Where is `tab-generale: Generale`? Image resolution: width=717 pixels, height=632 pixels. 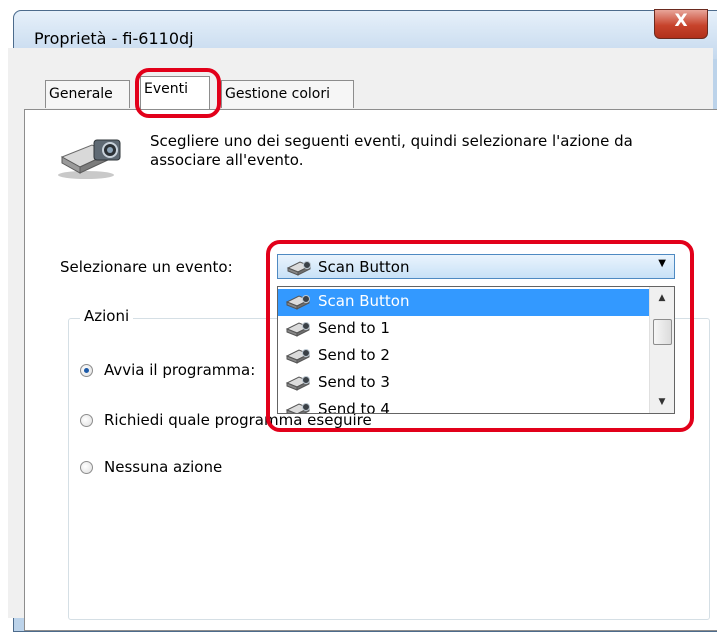 tab-generale: Generale is located at coordinates (87, 94).